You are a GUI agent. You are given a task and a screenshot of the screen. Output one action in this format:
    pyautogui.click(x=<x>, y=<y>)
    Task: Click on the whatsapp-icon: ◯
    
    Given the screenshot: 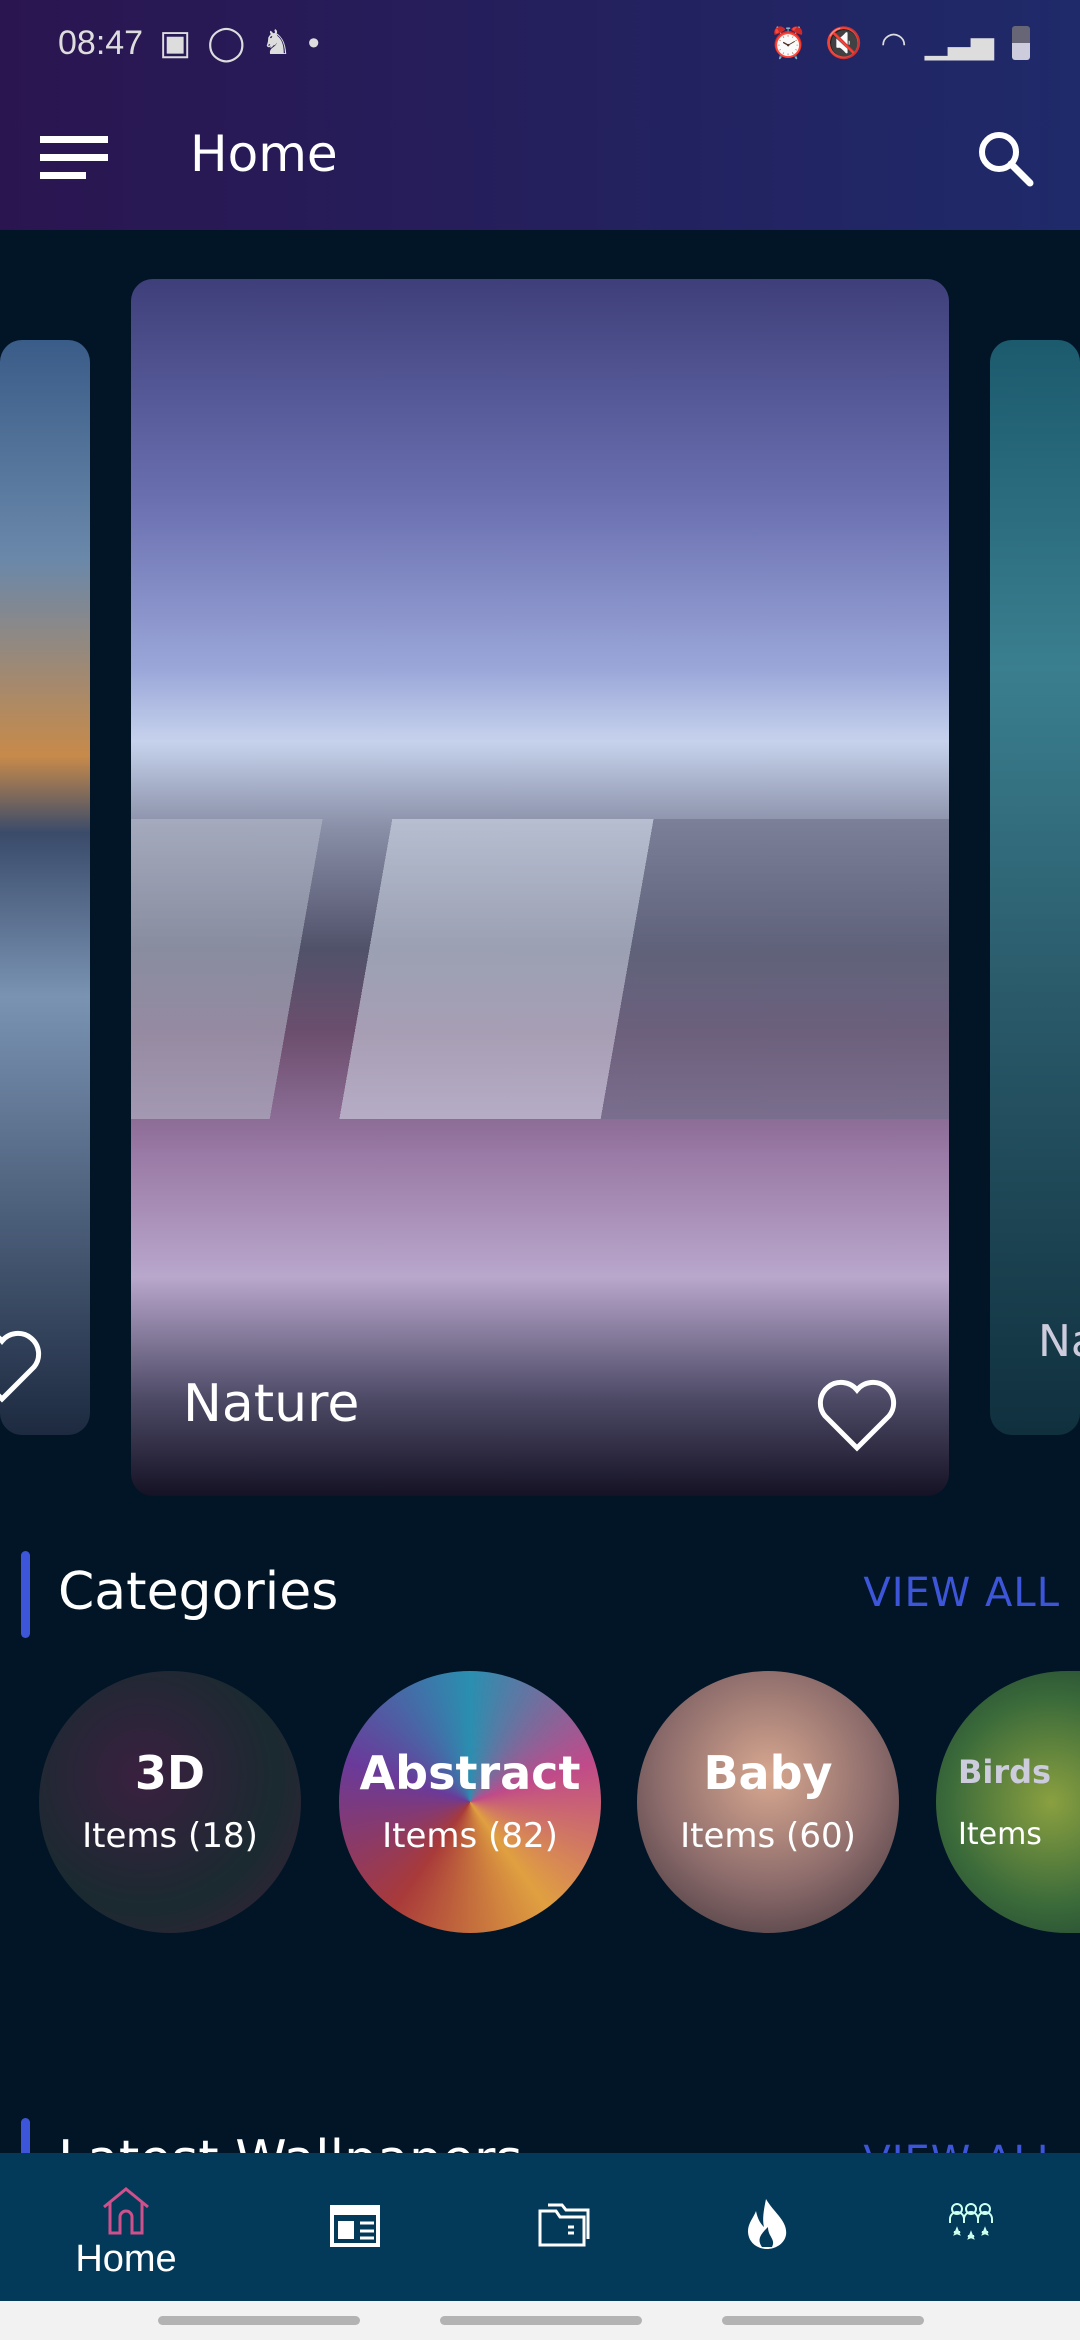 What is the action you would take?
    pyautogui.click(x=226, y=43)
    